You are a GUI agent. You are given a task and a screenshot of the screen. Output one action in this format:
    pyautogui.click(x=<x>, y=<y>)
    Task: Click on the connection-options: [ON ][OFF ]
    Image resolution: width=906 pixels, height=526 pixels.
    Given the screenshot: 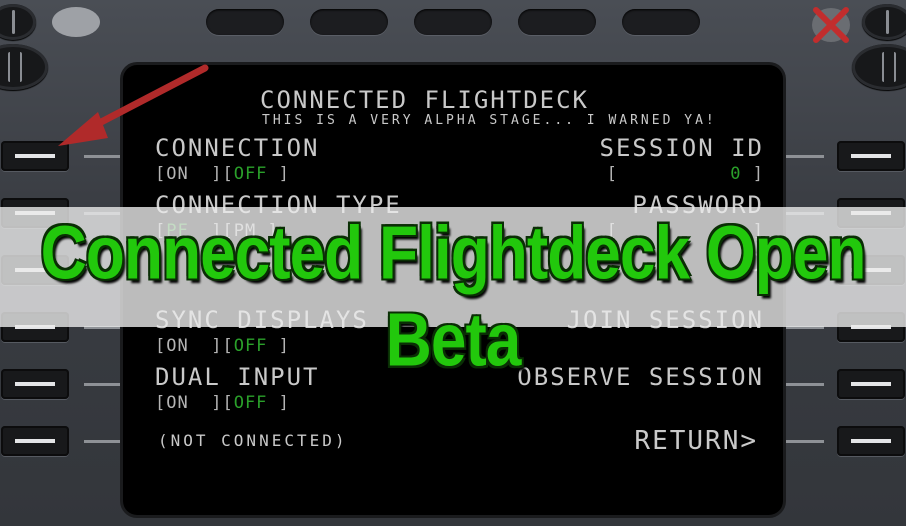 What is the action you would take?
    pyautogui.click(x=222, y=174)
    